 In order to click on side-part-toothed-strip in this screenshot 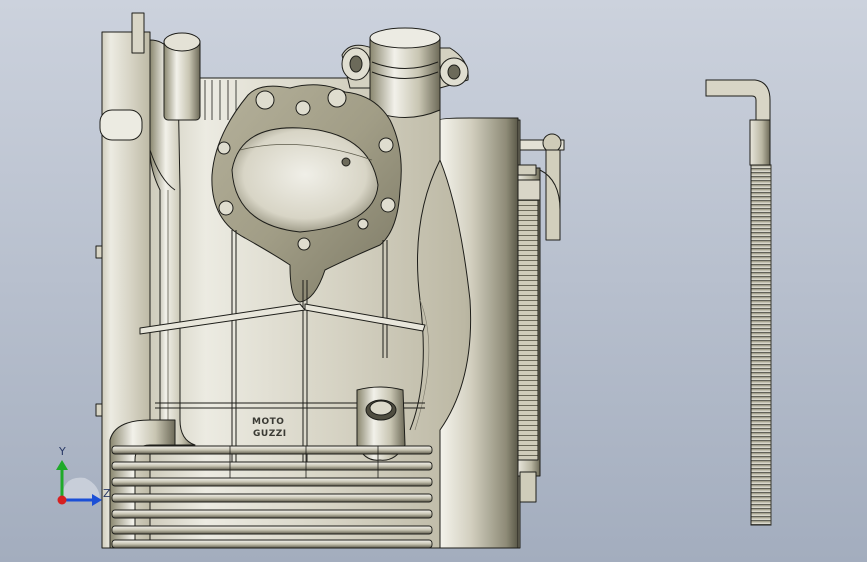, I will do `click(761, 345)`.